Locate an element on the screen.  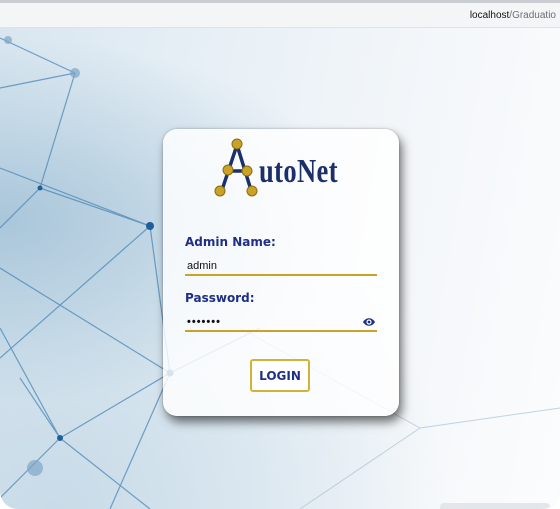
browser-toolbar: localhost/Graduatio is located at coordinates (280, 14).